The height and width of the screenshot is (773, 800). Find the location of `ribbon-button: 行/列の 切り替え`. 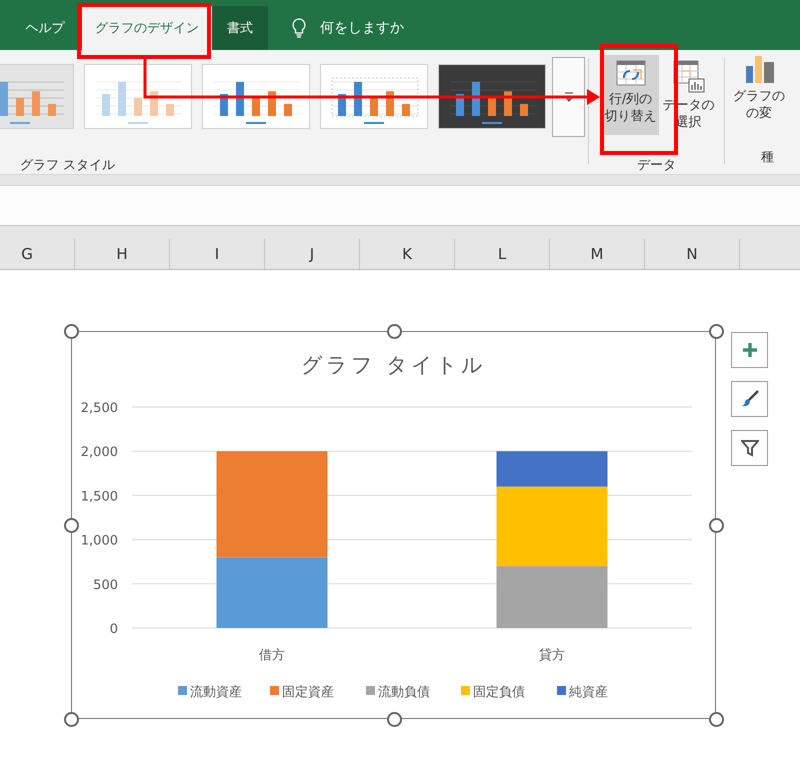

ribbon-button: 行/列の 切り替え is located at coordinates (630, 95).